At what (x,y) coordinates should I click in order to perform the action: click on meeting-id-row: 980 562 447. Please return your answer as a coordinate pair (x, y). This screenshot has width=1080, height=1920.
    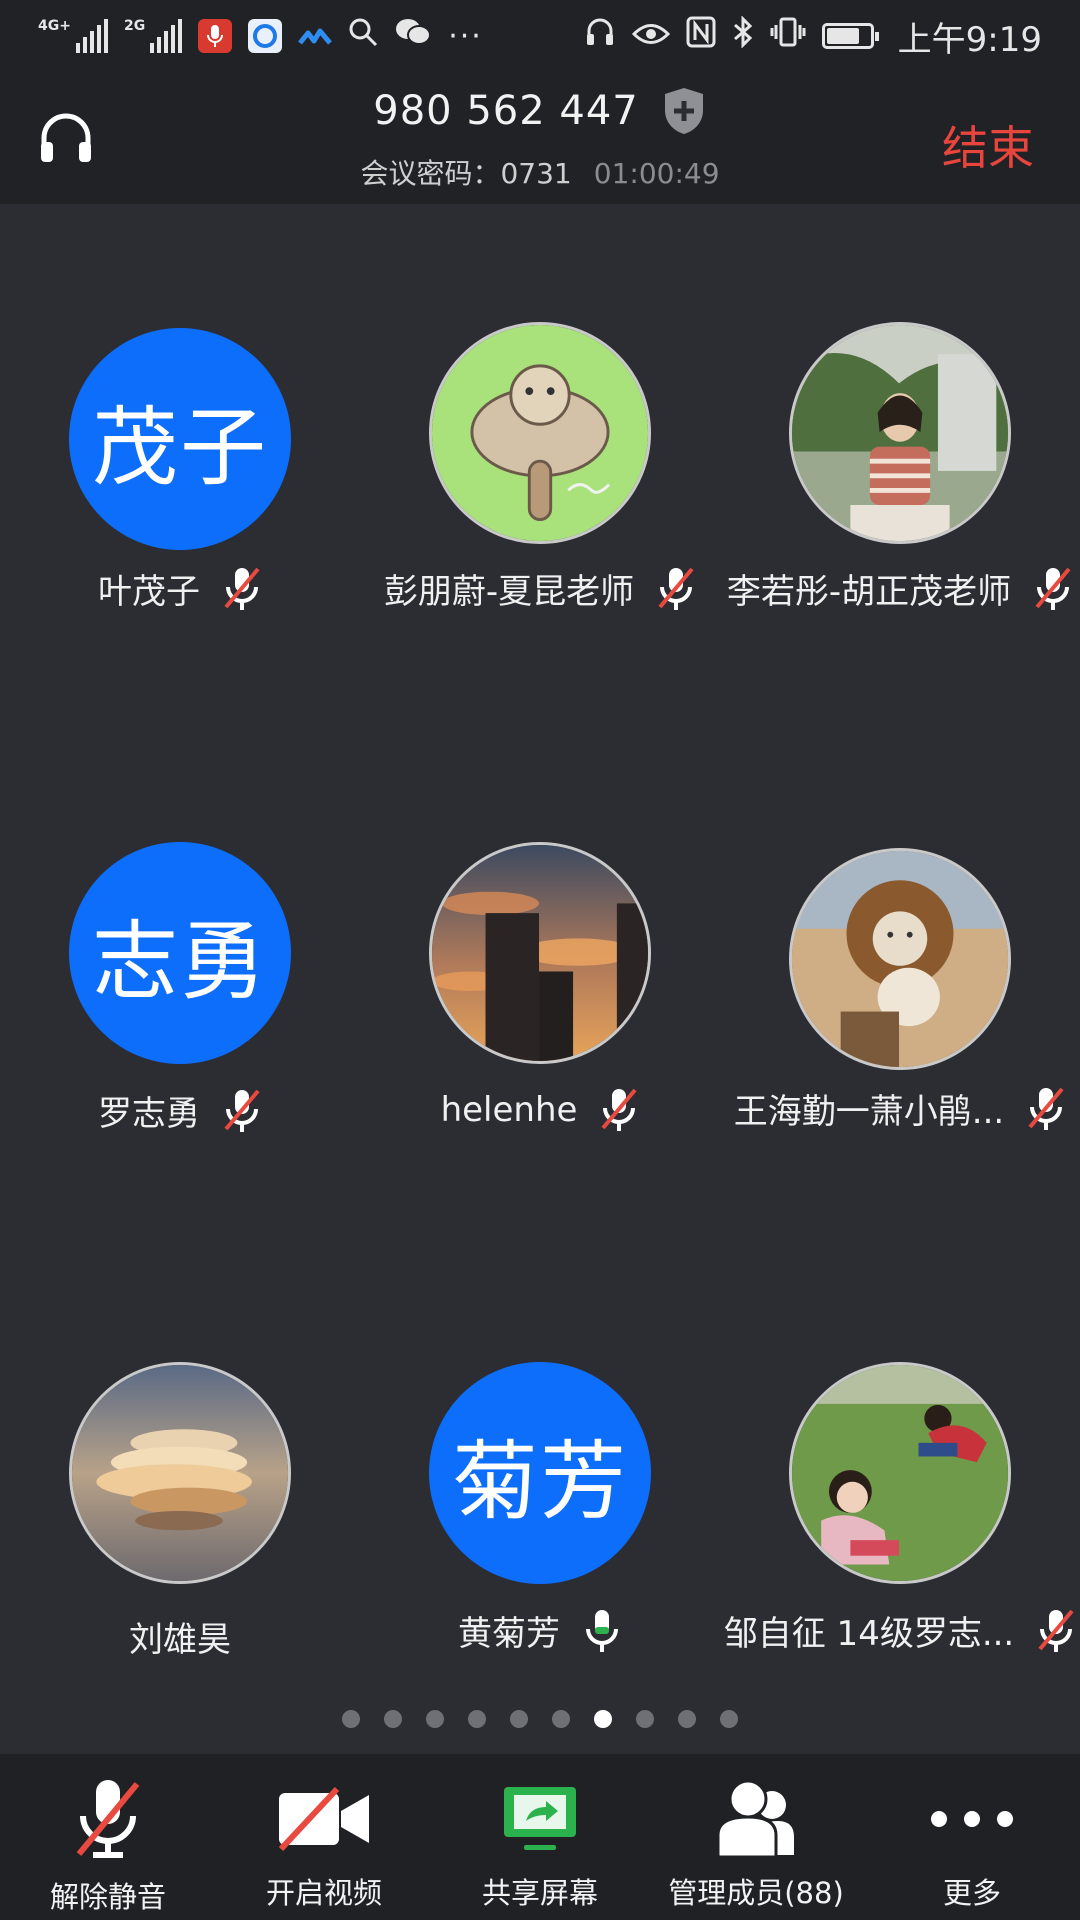
    Looking at the image, I should click on (540, 111).